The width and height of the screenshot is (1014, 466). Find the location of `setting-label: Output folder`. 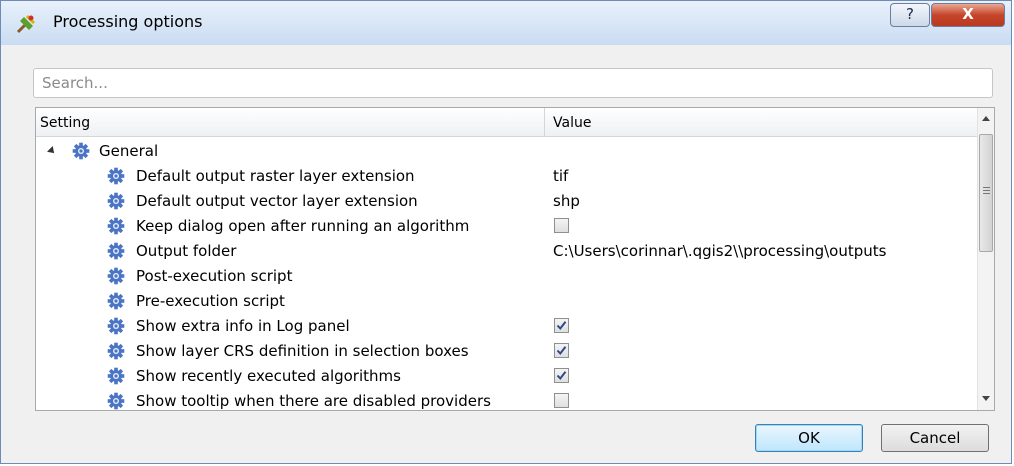

setting-label: Output folder is located at coordinates (186, 251).